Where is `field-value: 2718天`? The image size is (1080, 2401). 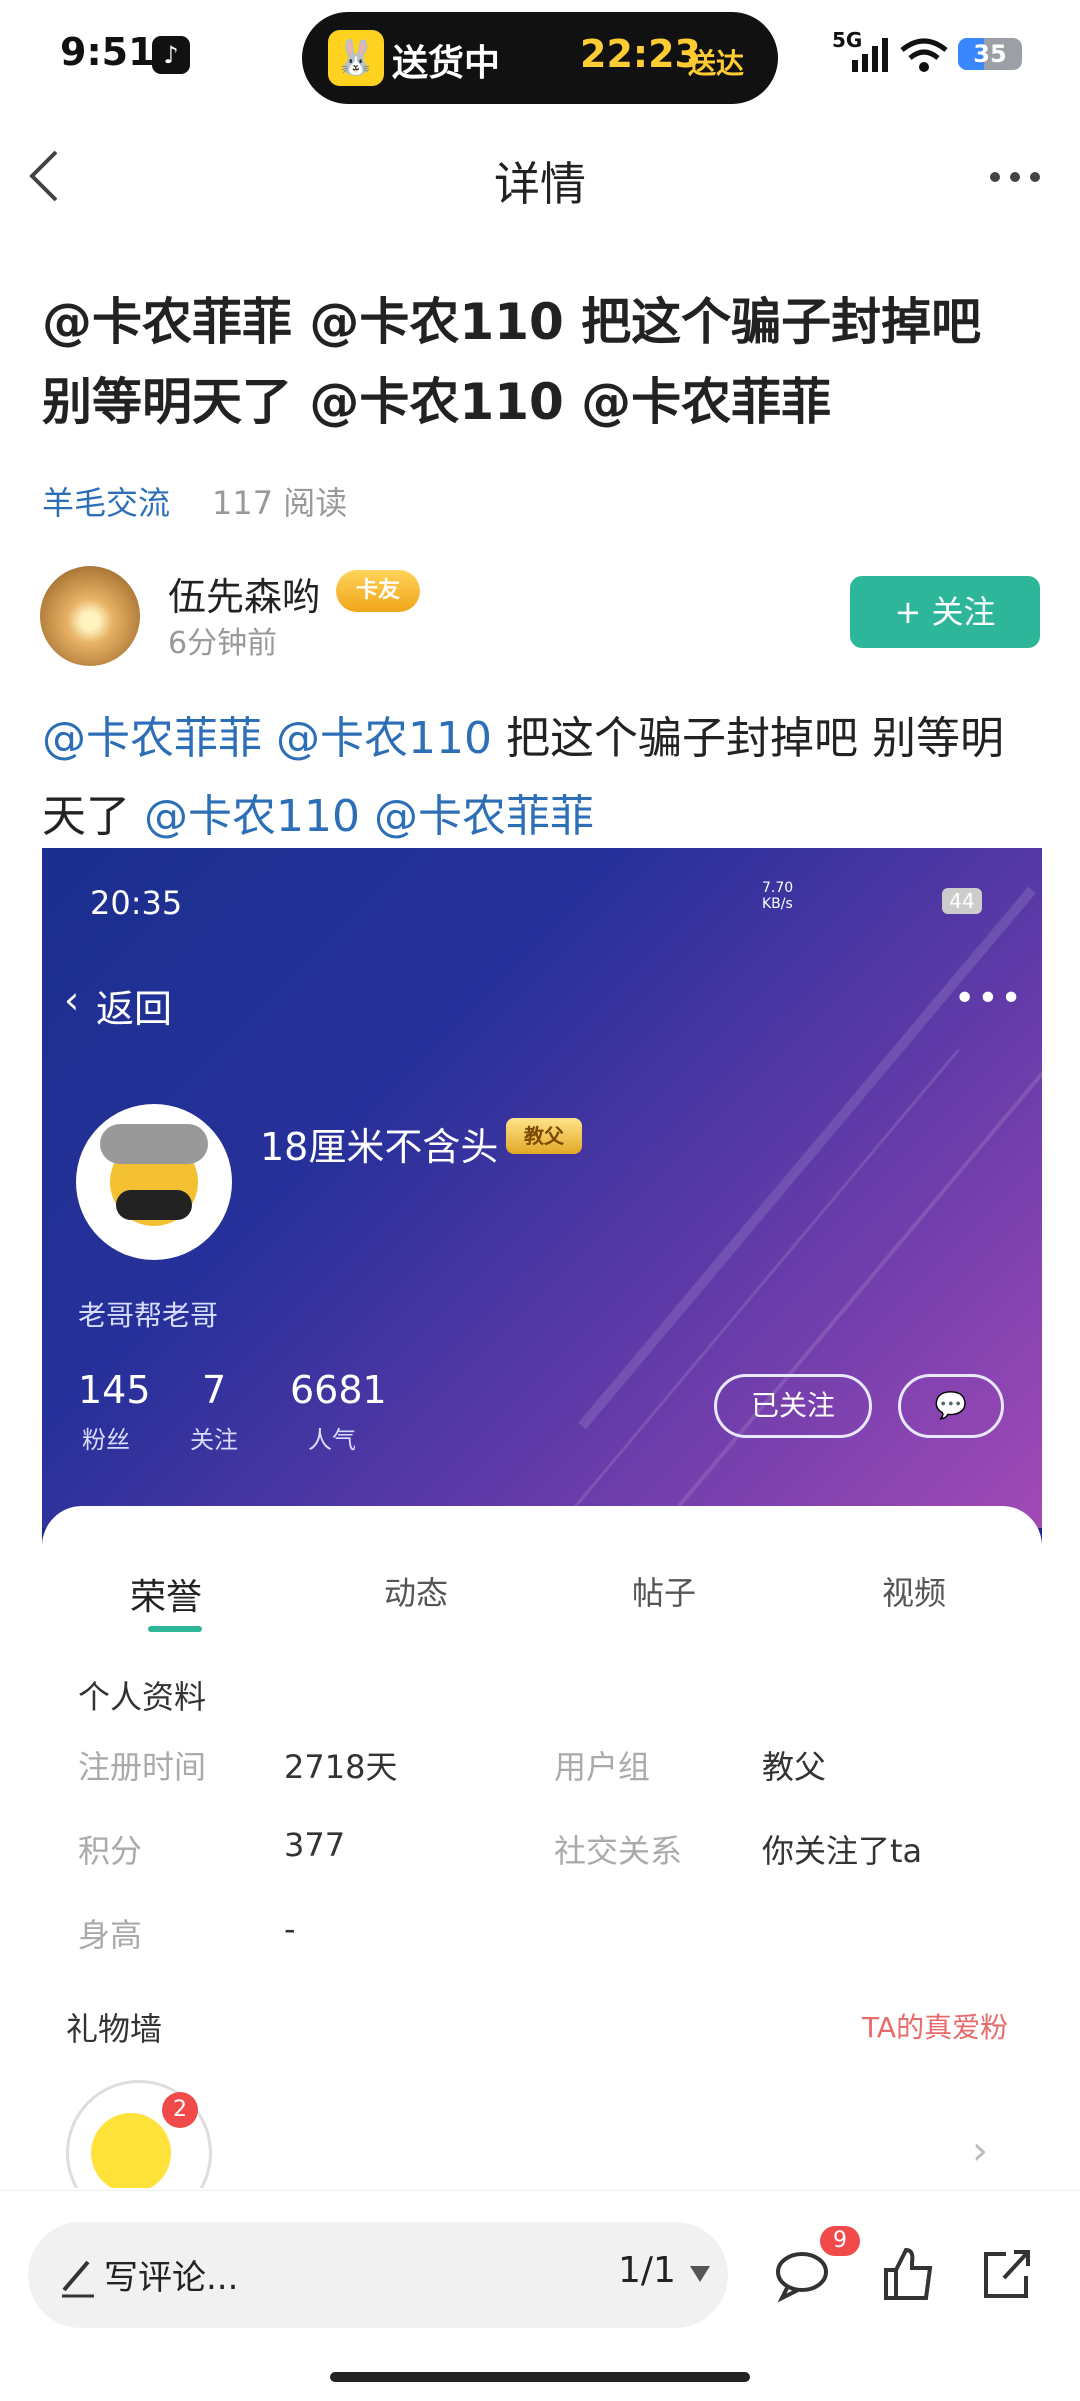 field-value: 2718天 is located at coordinates (341, 1767).